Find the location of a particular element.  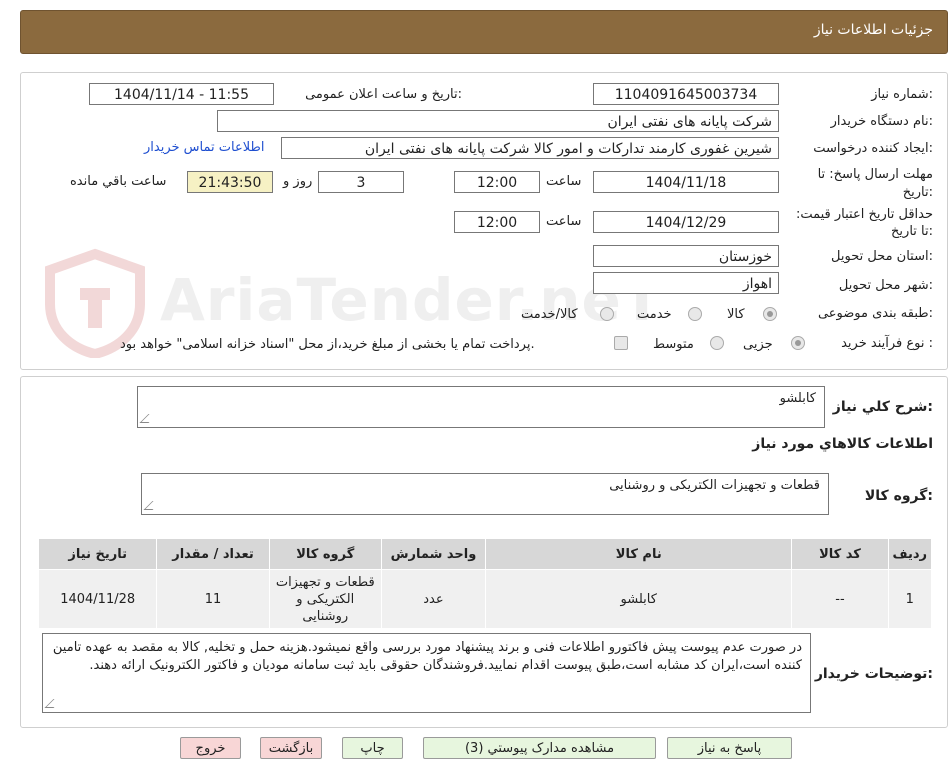

col-row: ردیف is located at coordinates (910, 554).